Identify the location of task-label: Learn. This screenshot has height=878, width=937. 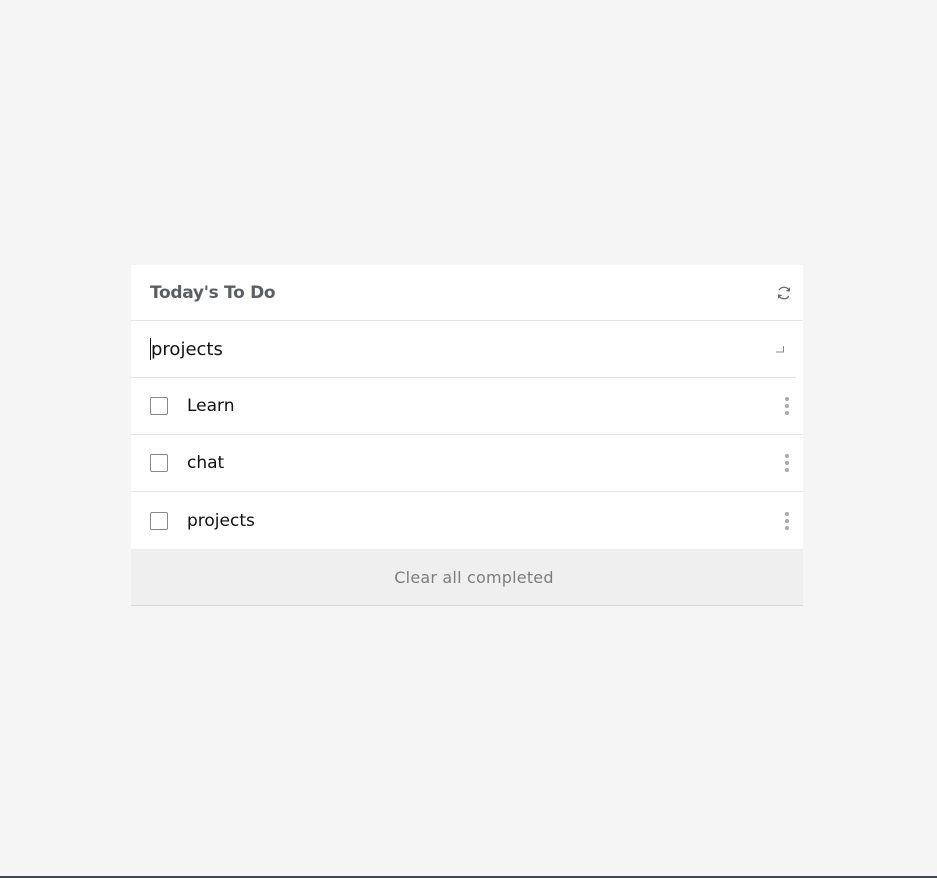
(211, 406).